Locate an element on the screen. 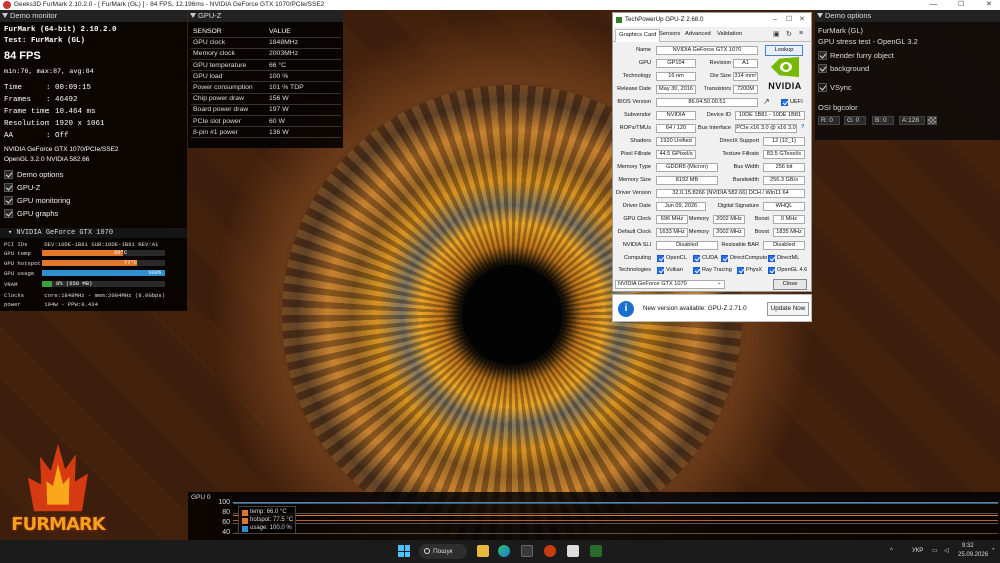 The height and width of the screenshot is (563, 1000). tab-sensors: Sensors is located at coordinates (669, 34).